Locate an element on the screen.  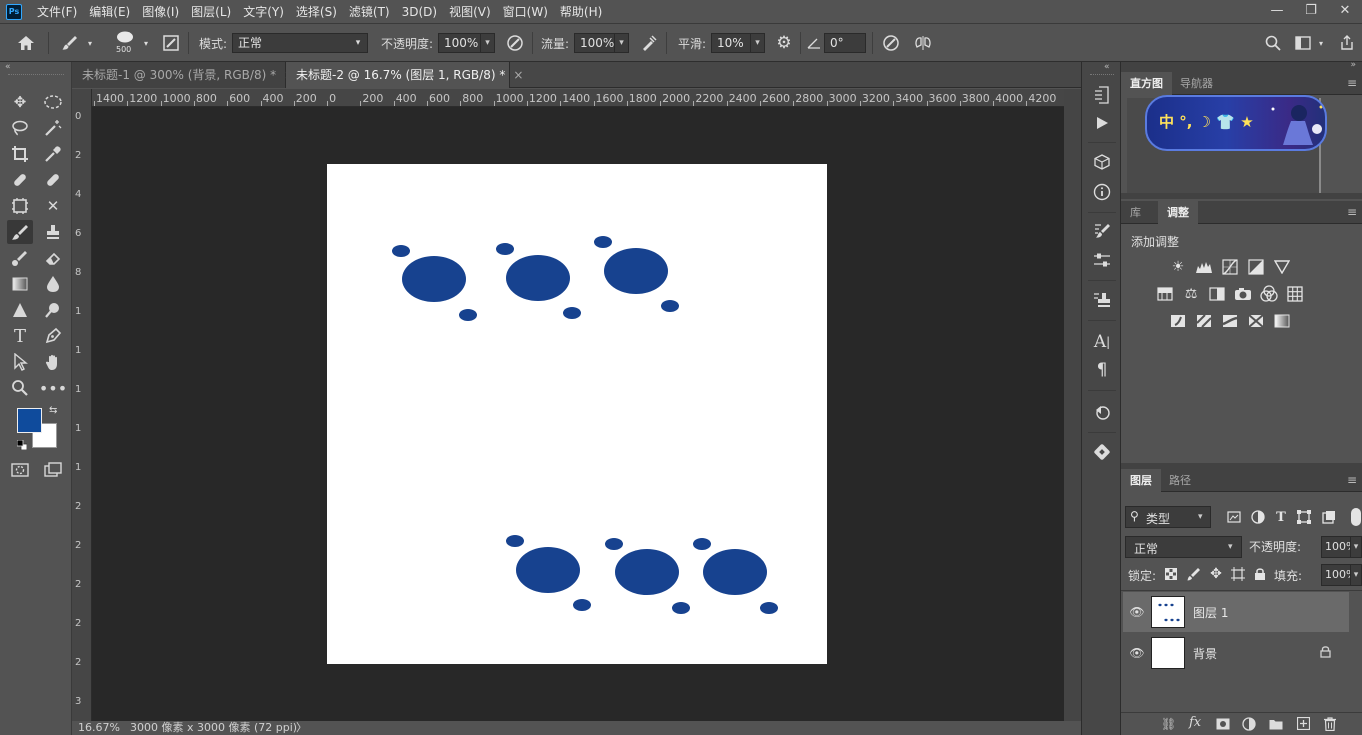
blur-tool-icon is located at coordinates (53, 284).